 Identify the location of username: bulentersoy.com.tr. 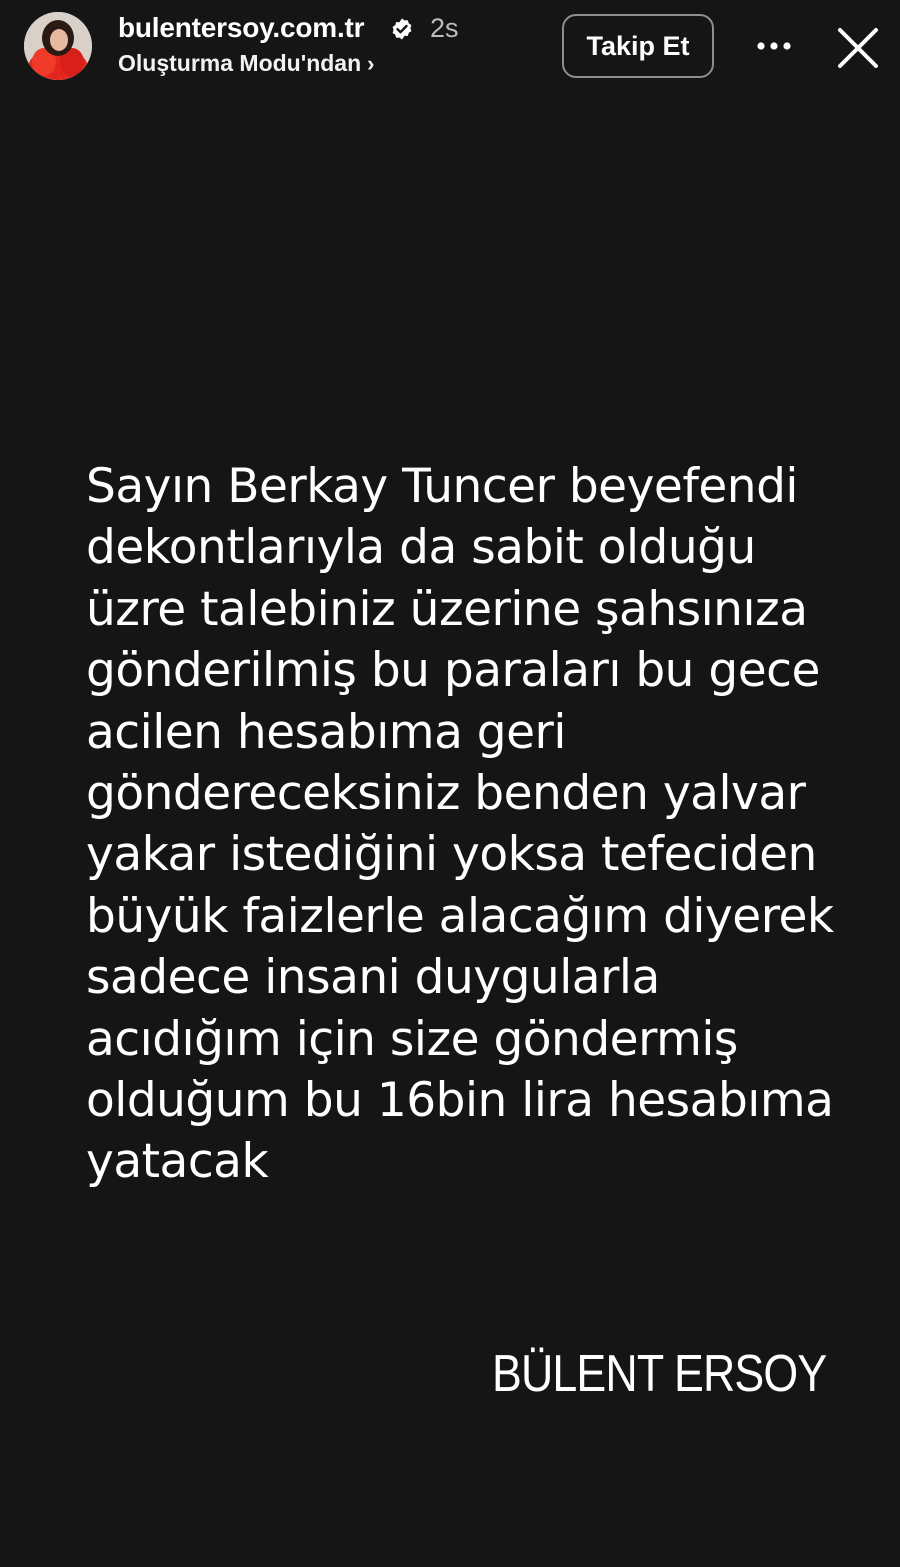
(241, 28).